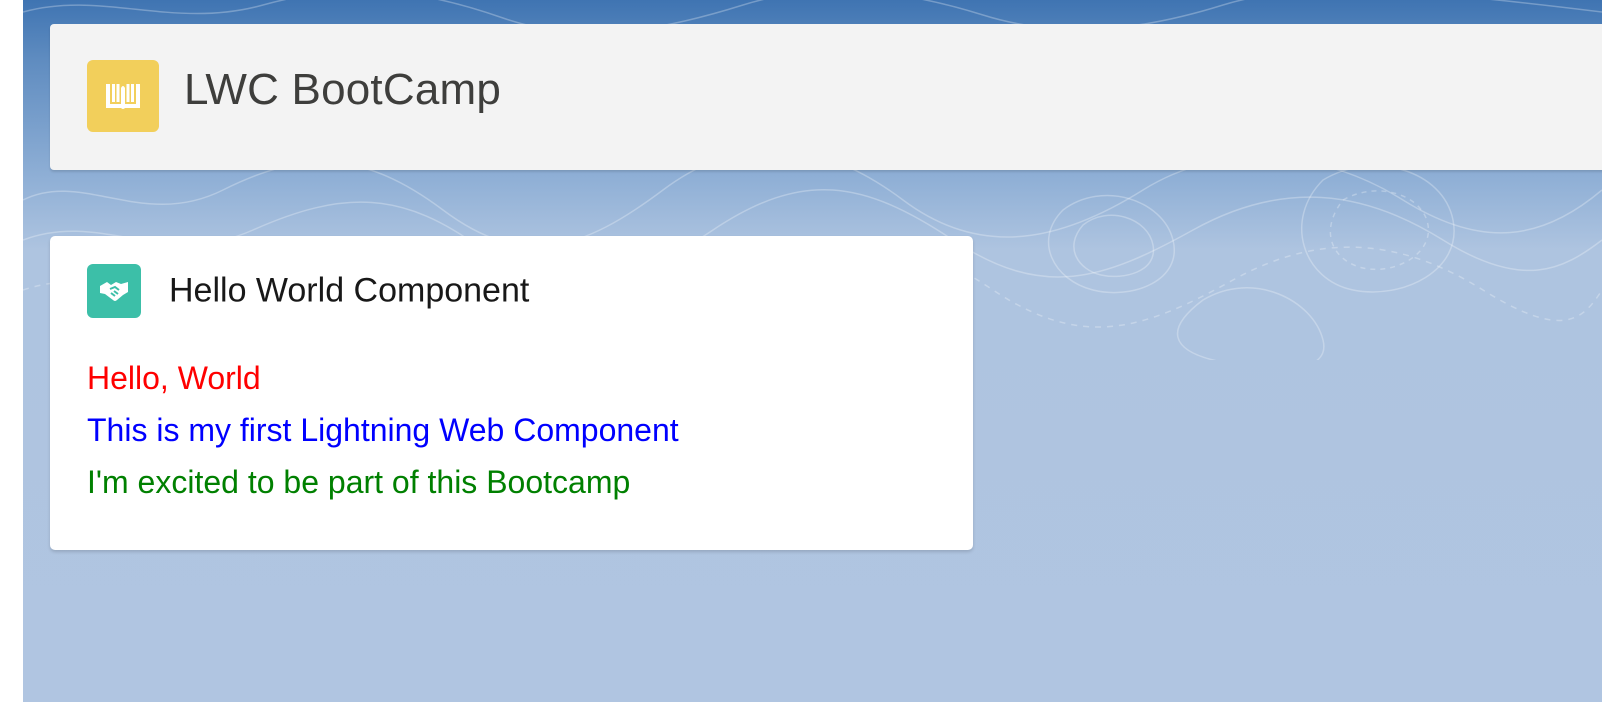  Describe the element at coordinates (123, 96) in the screenshot. I see `book-icon` at that location.